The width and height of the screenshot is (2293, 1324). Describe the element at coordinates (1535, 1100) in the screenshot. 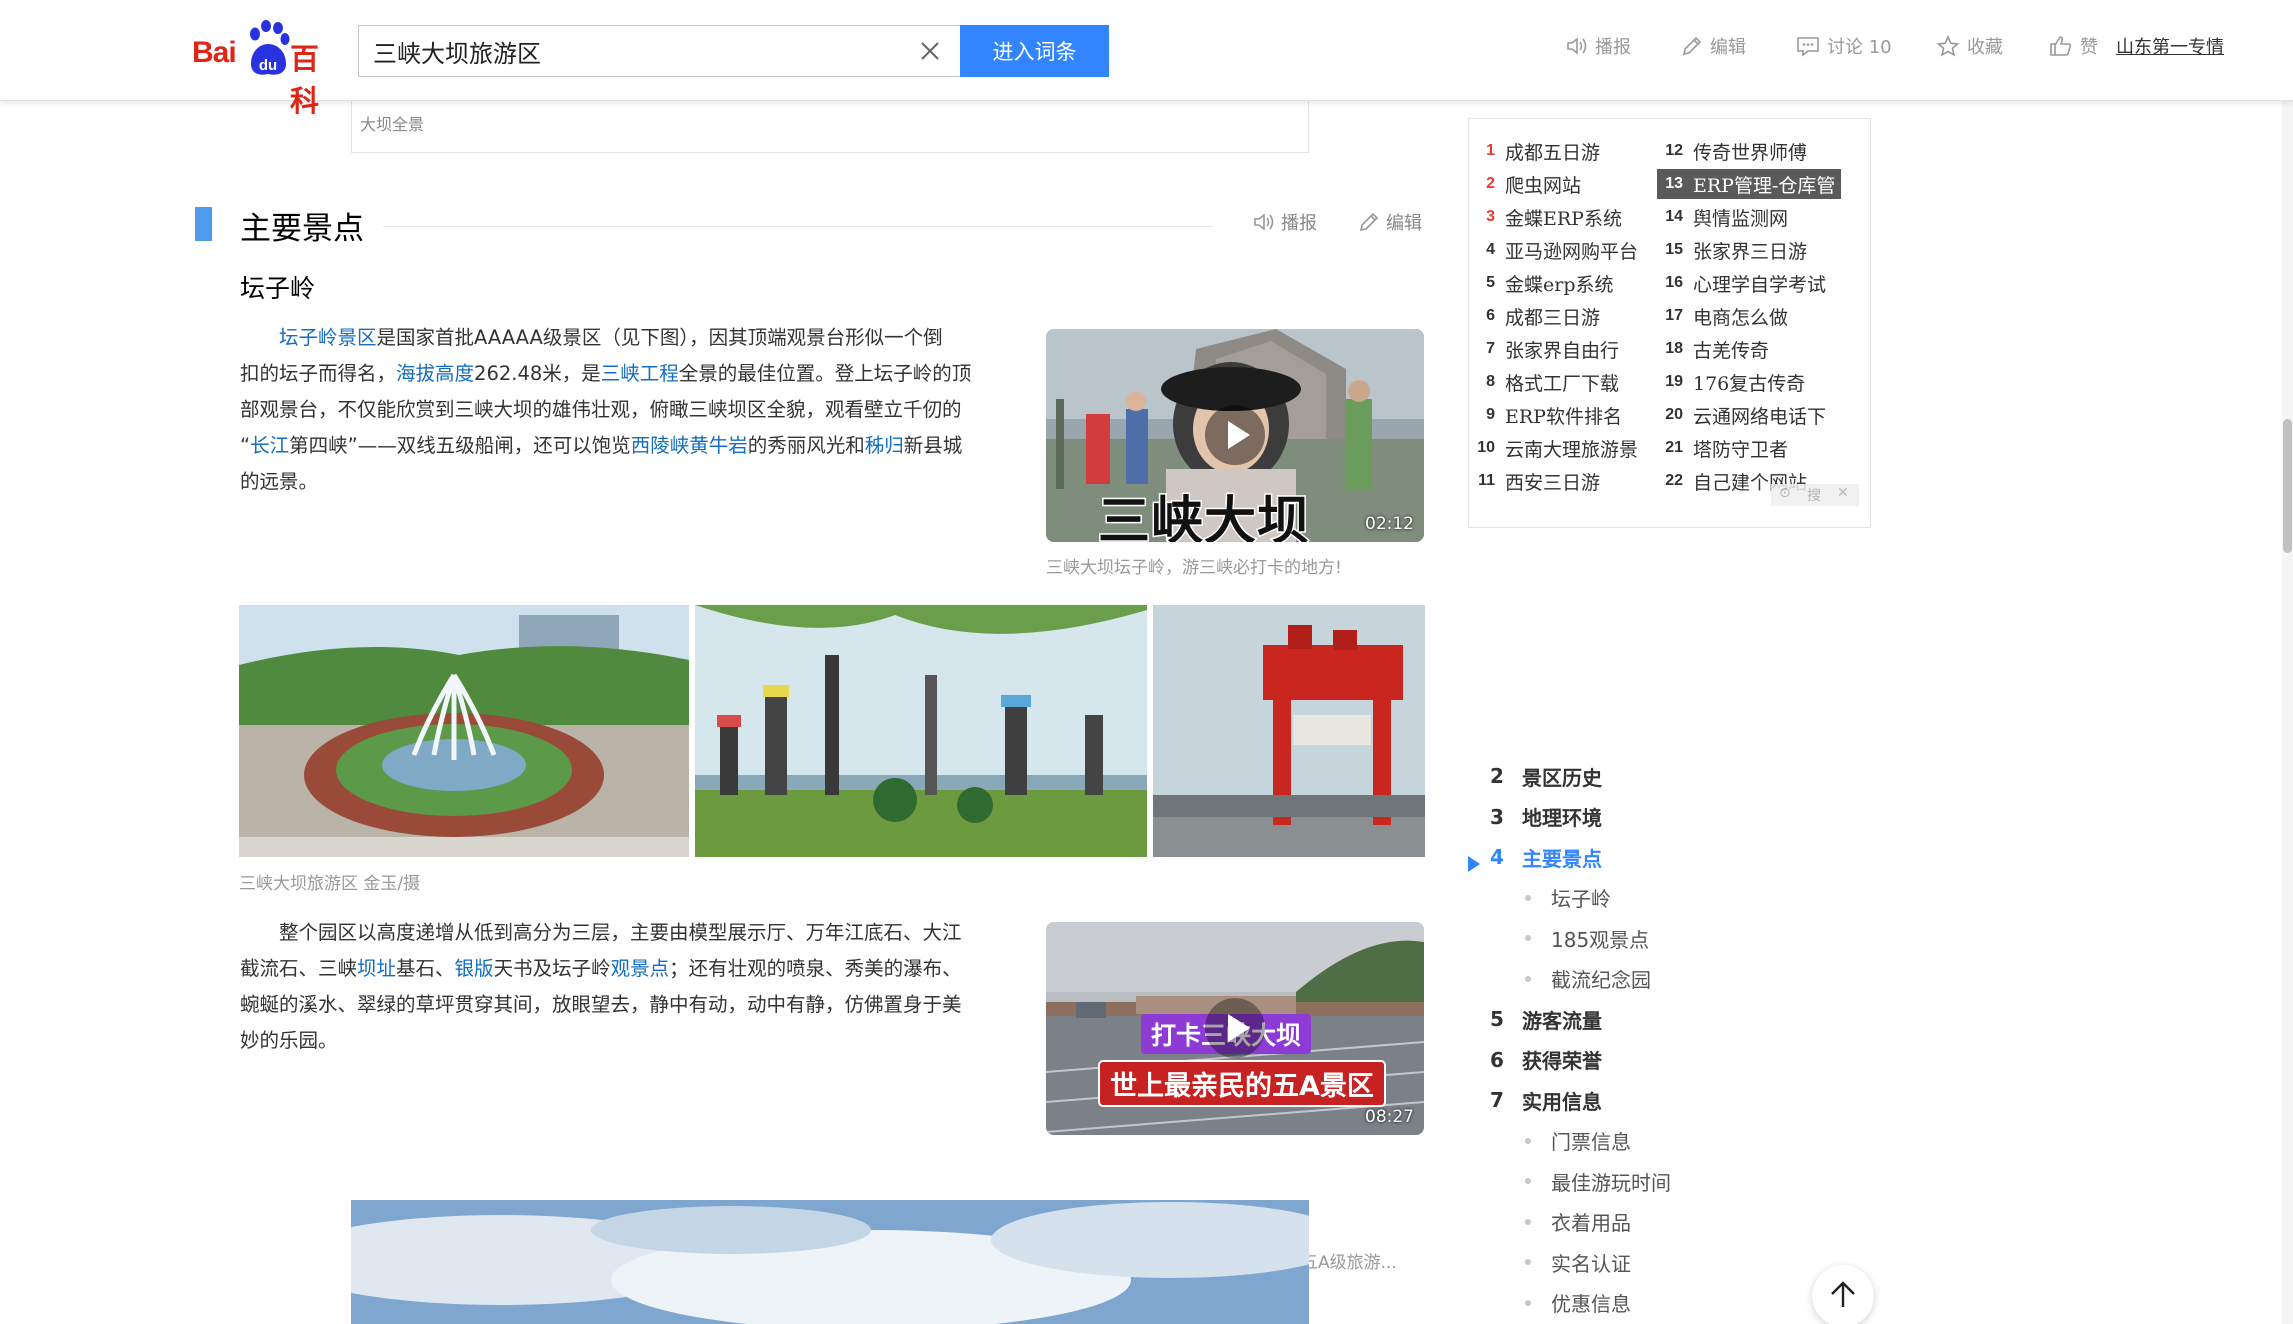

I see `toc-section-item: 7 实用信息` at that location.